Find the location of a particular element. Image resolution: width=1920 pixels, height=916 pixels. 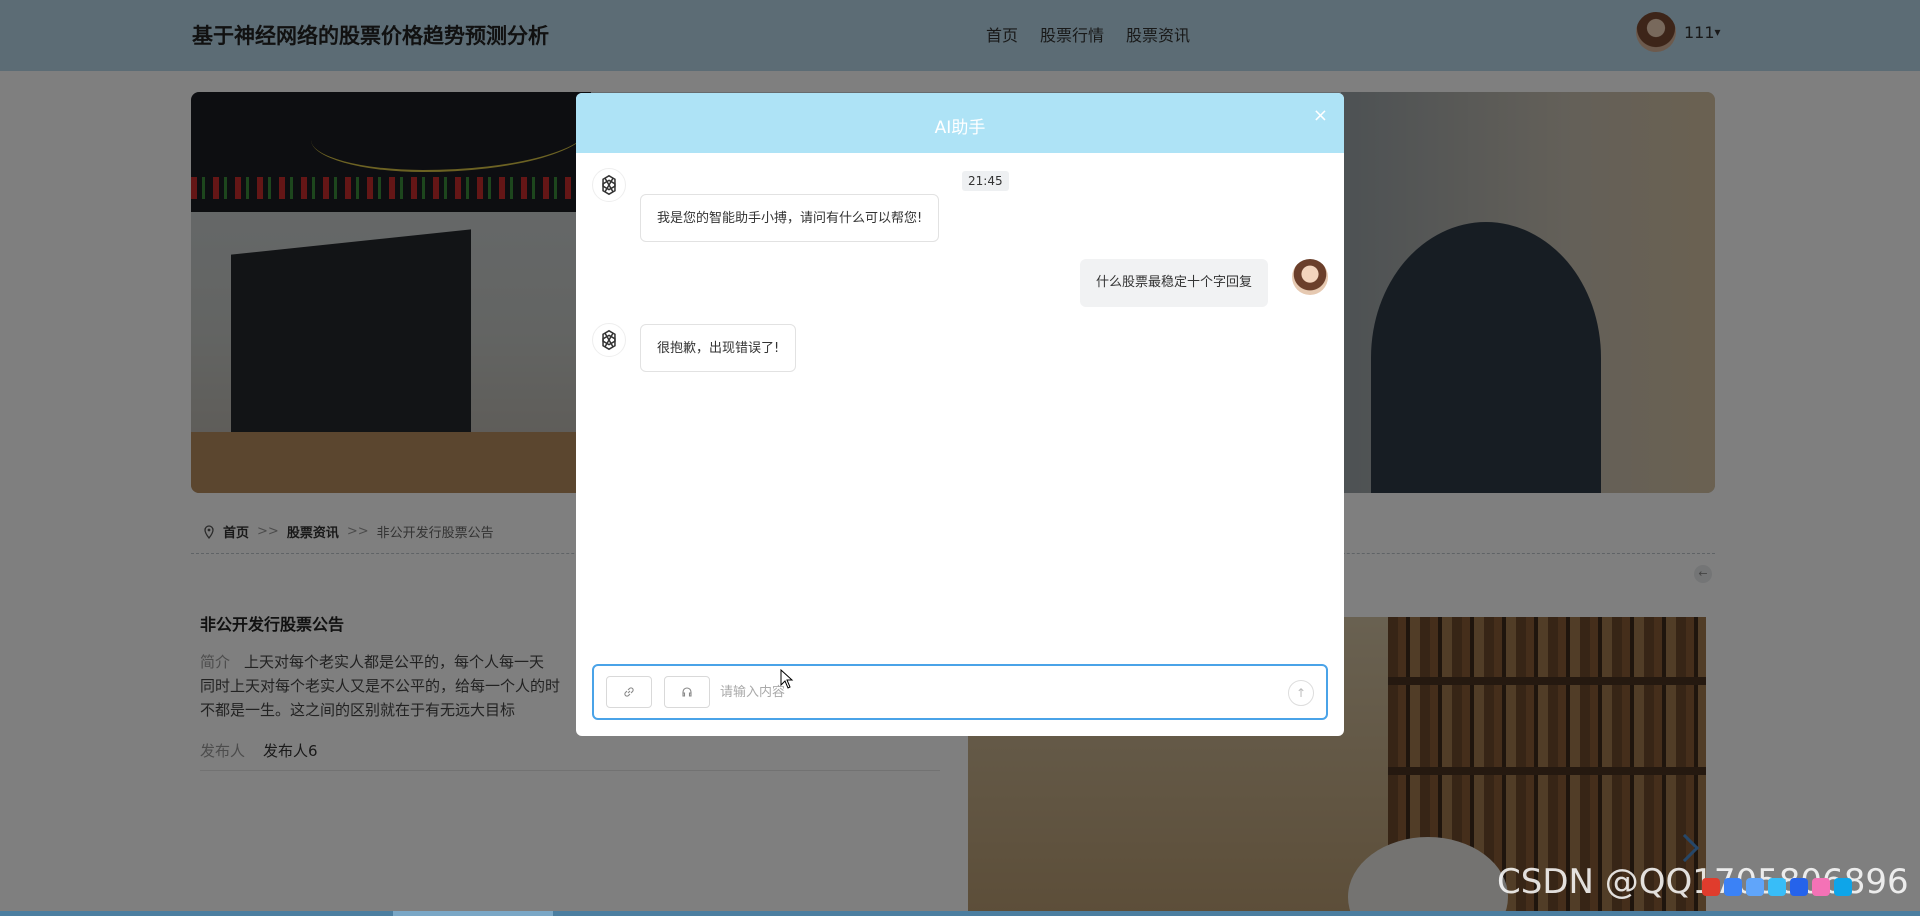

chat-input is located at coordinates (990, 692).